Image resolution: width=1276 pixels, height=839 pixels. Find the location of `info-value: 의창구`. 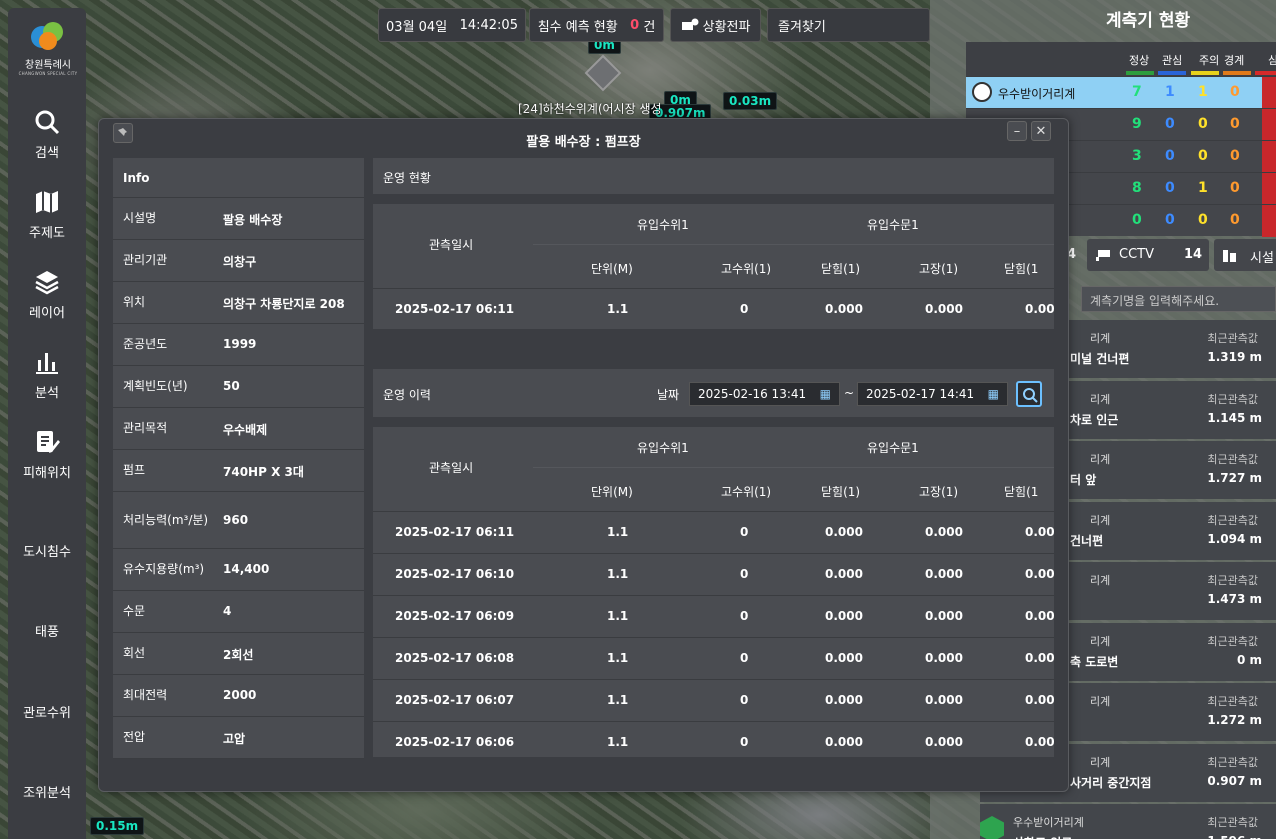

info-value: 의창구 is located at coordinates (240, 262).